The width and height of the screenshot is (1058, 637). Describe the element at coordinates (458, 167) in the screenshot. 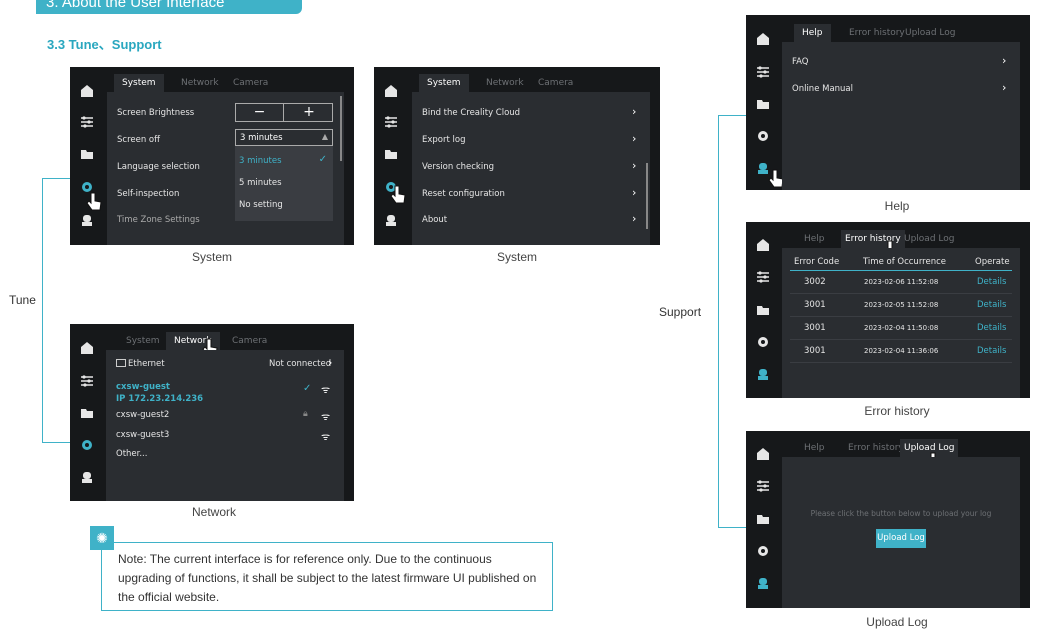

I see `setting-version-checking: Version checking` at that location.